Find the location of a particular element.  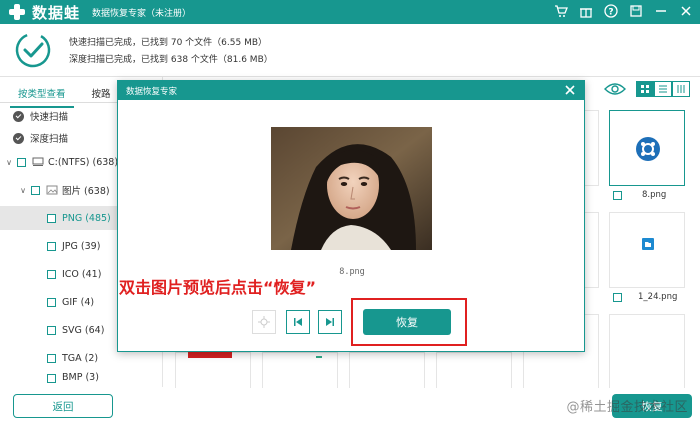

drive-icon is located at coordinates (38, 161).